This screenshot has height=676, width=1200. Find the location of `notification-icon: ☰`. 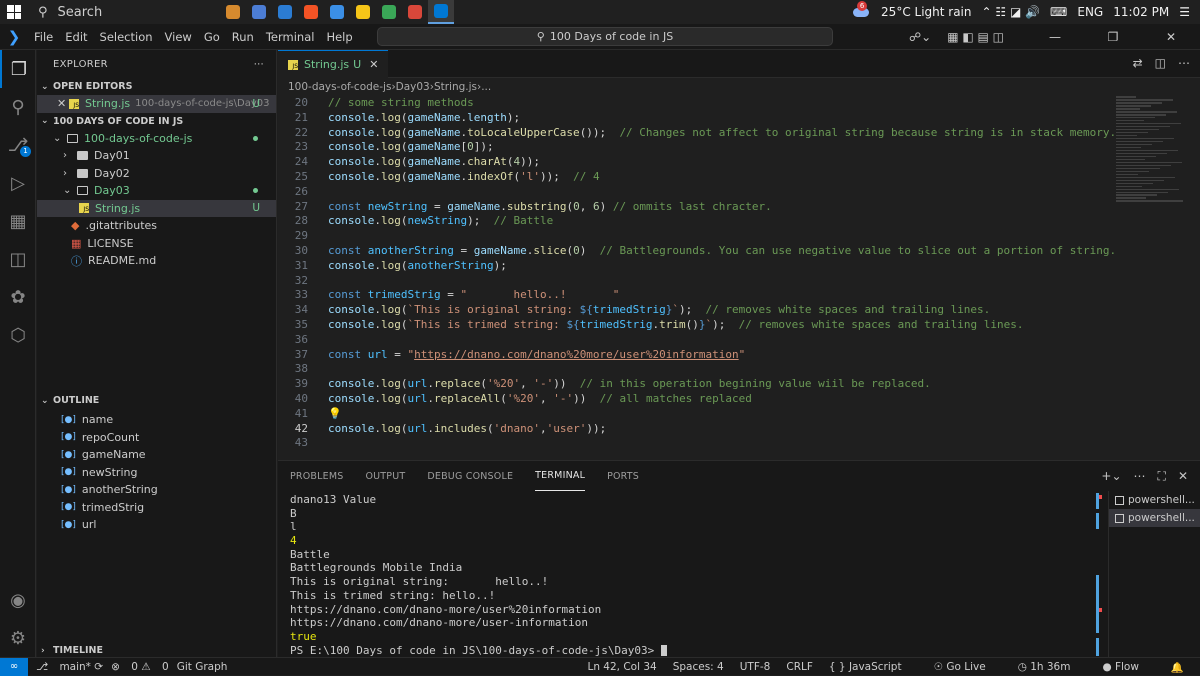

notification-icon: ☰ is located at coordinates (1184, 12).